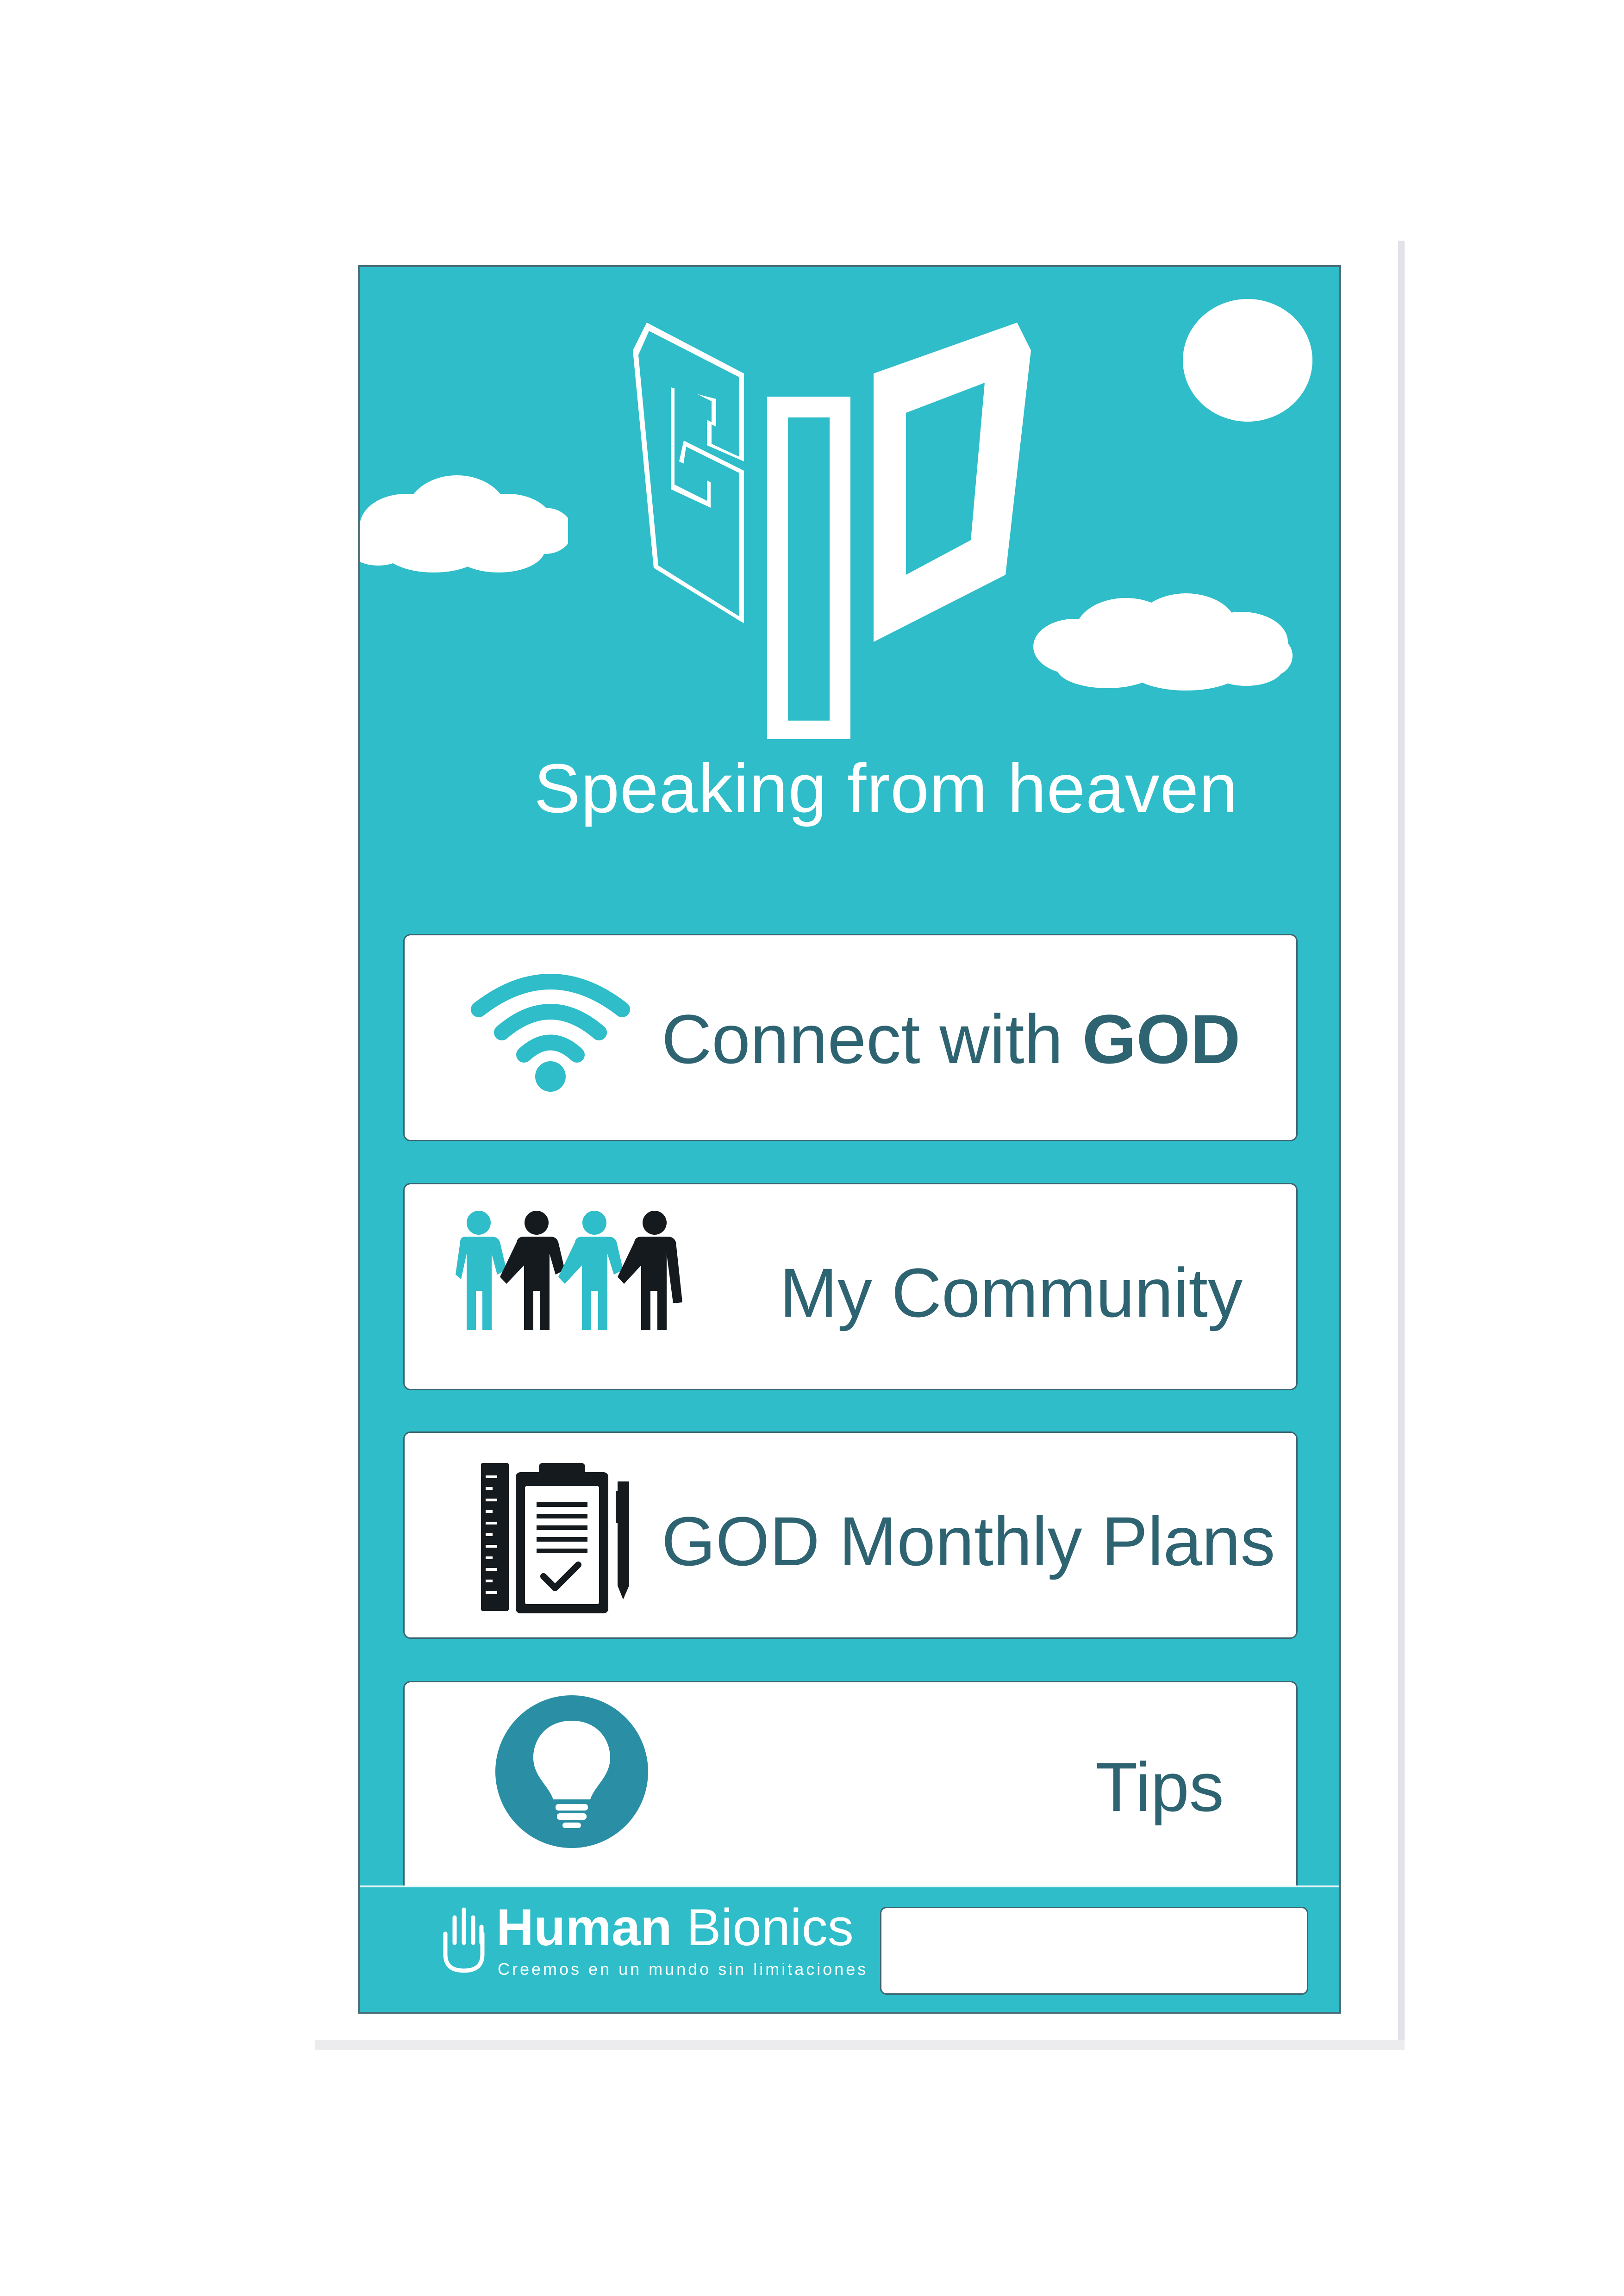 The image size is (1624, 2296). What do you see at coordinates (1247, 360) in the screenshot?
I see `sun-icon` at bounding box center [1247, 360].